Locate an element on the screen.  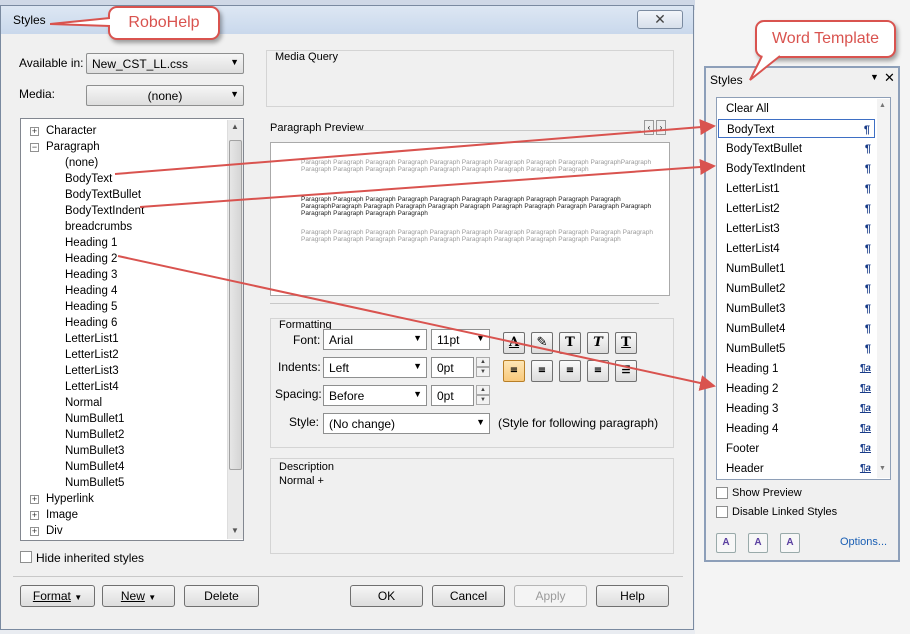
word-template-callout-pointer is located at coordinates (765, 68).